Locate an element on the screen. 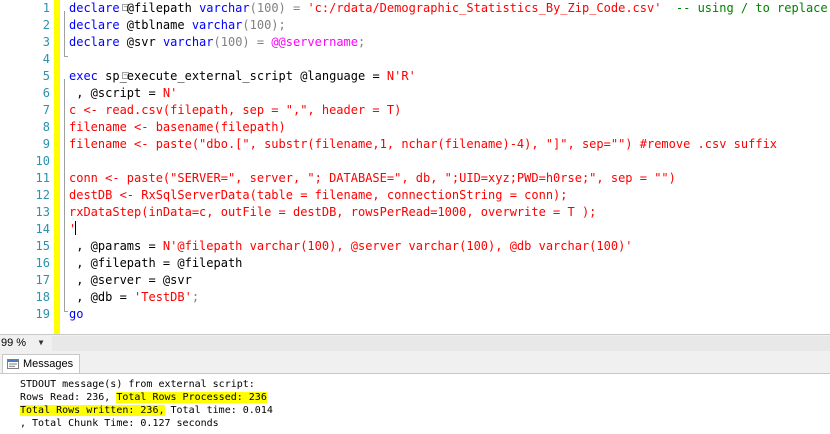 The width and height of the screenshot is (830, 434). line-number: 9 is located at coordinates (46, 144).